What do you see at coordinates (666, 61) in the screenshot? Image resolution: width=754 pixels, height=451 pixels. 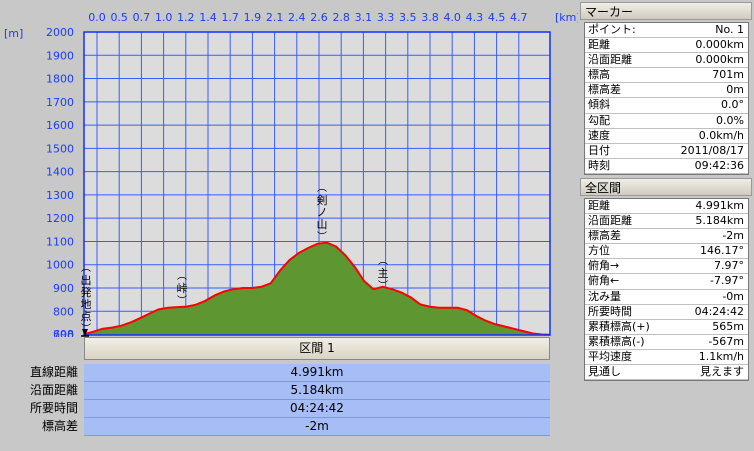 I see `marker-row: 沿面距離 0.000km` at bounding box center [666, 61].